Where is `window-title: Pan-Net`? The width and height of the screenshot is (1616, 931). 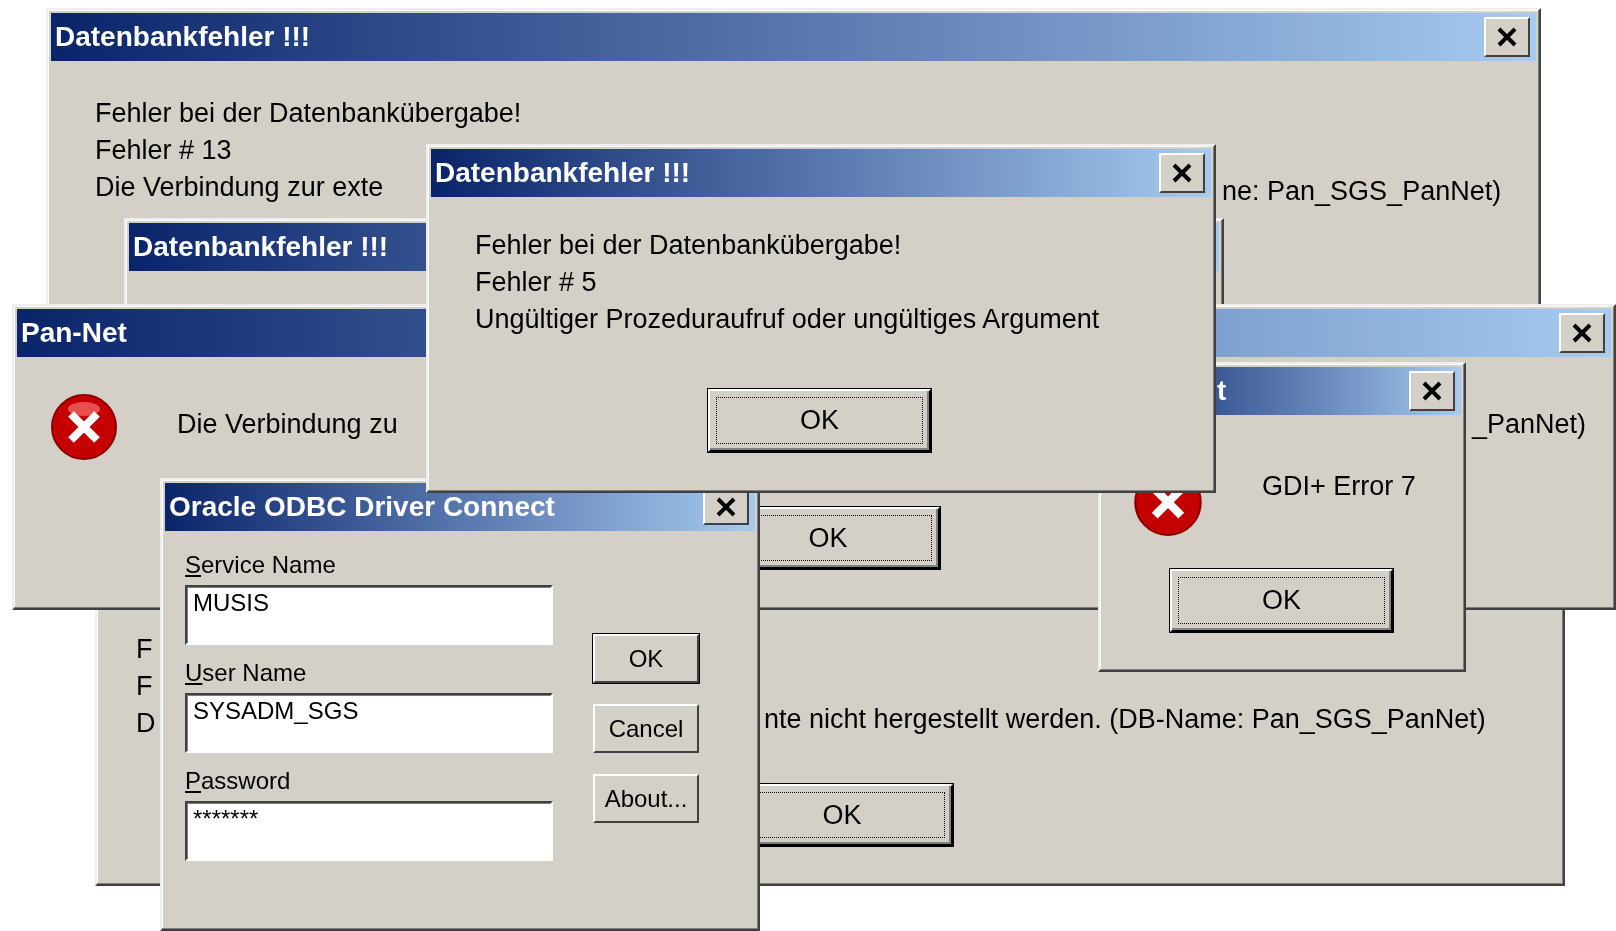
window-title: Pan-Net is located at coordinates (74, 333).